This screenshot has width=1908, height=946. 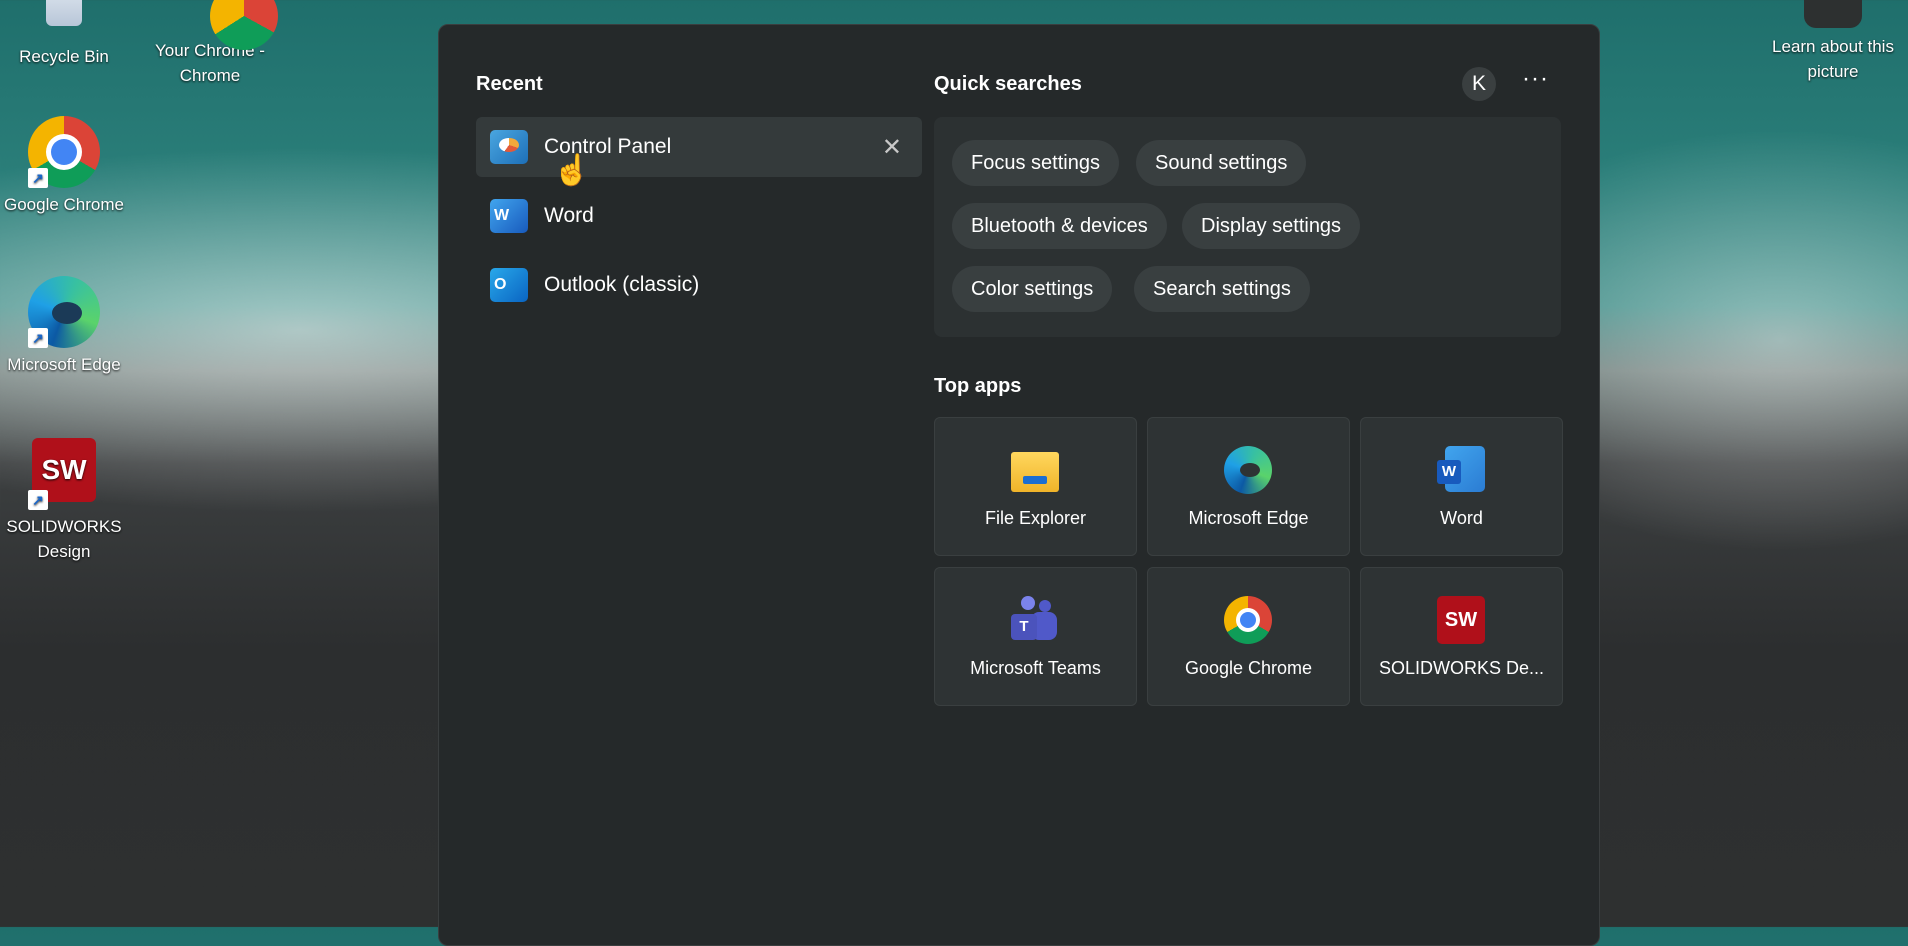 I want to click on solidworks-icon: SW, so click(x=1461, y=620).